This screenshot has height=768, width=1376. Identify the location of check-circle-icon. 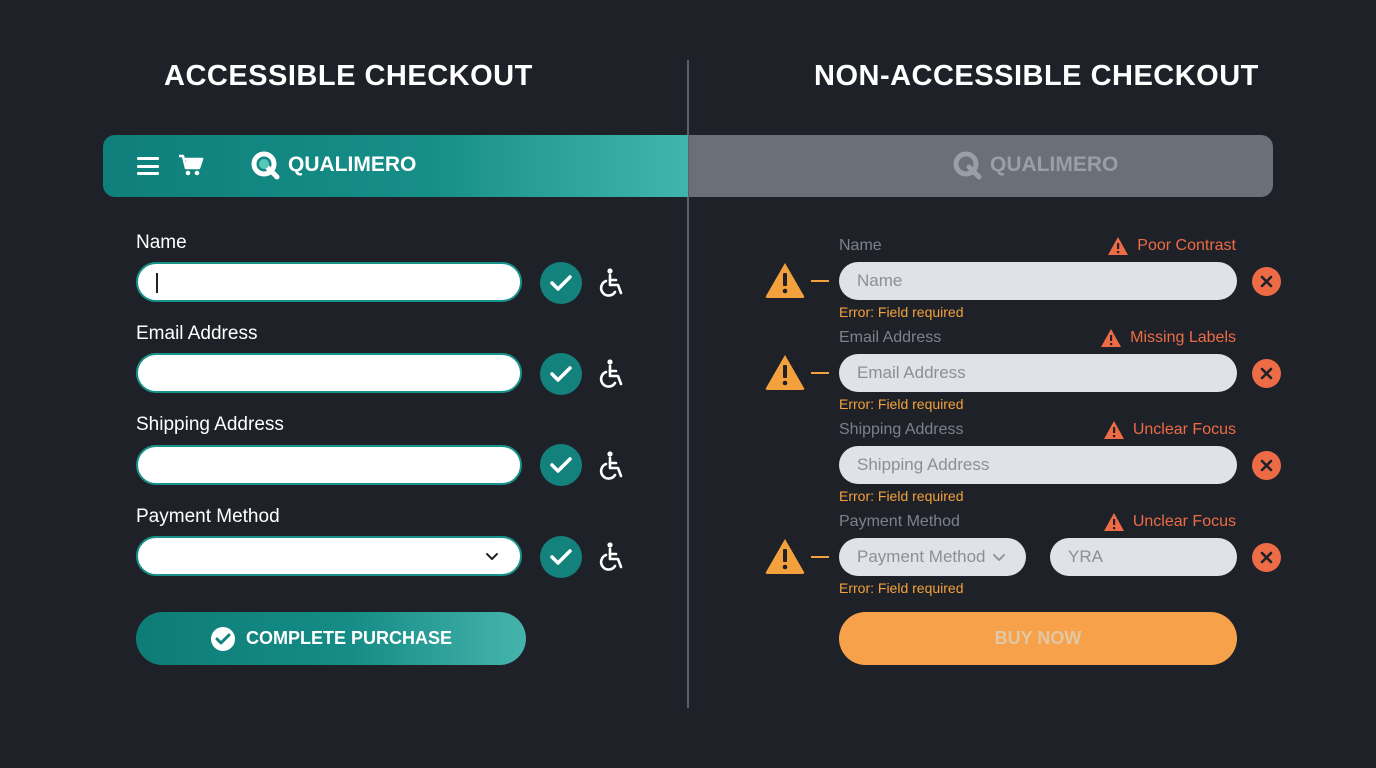
(222, 638).